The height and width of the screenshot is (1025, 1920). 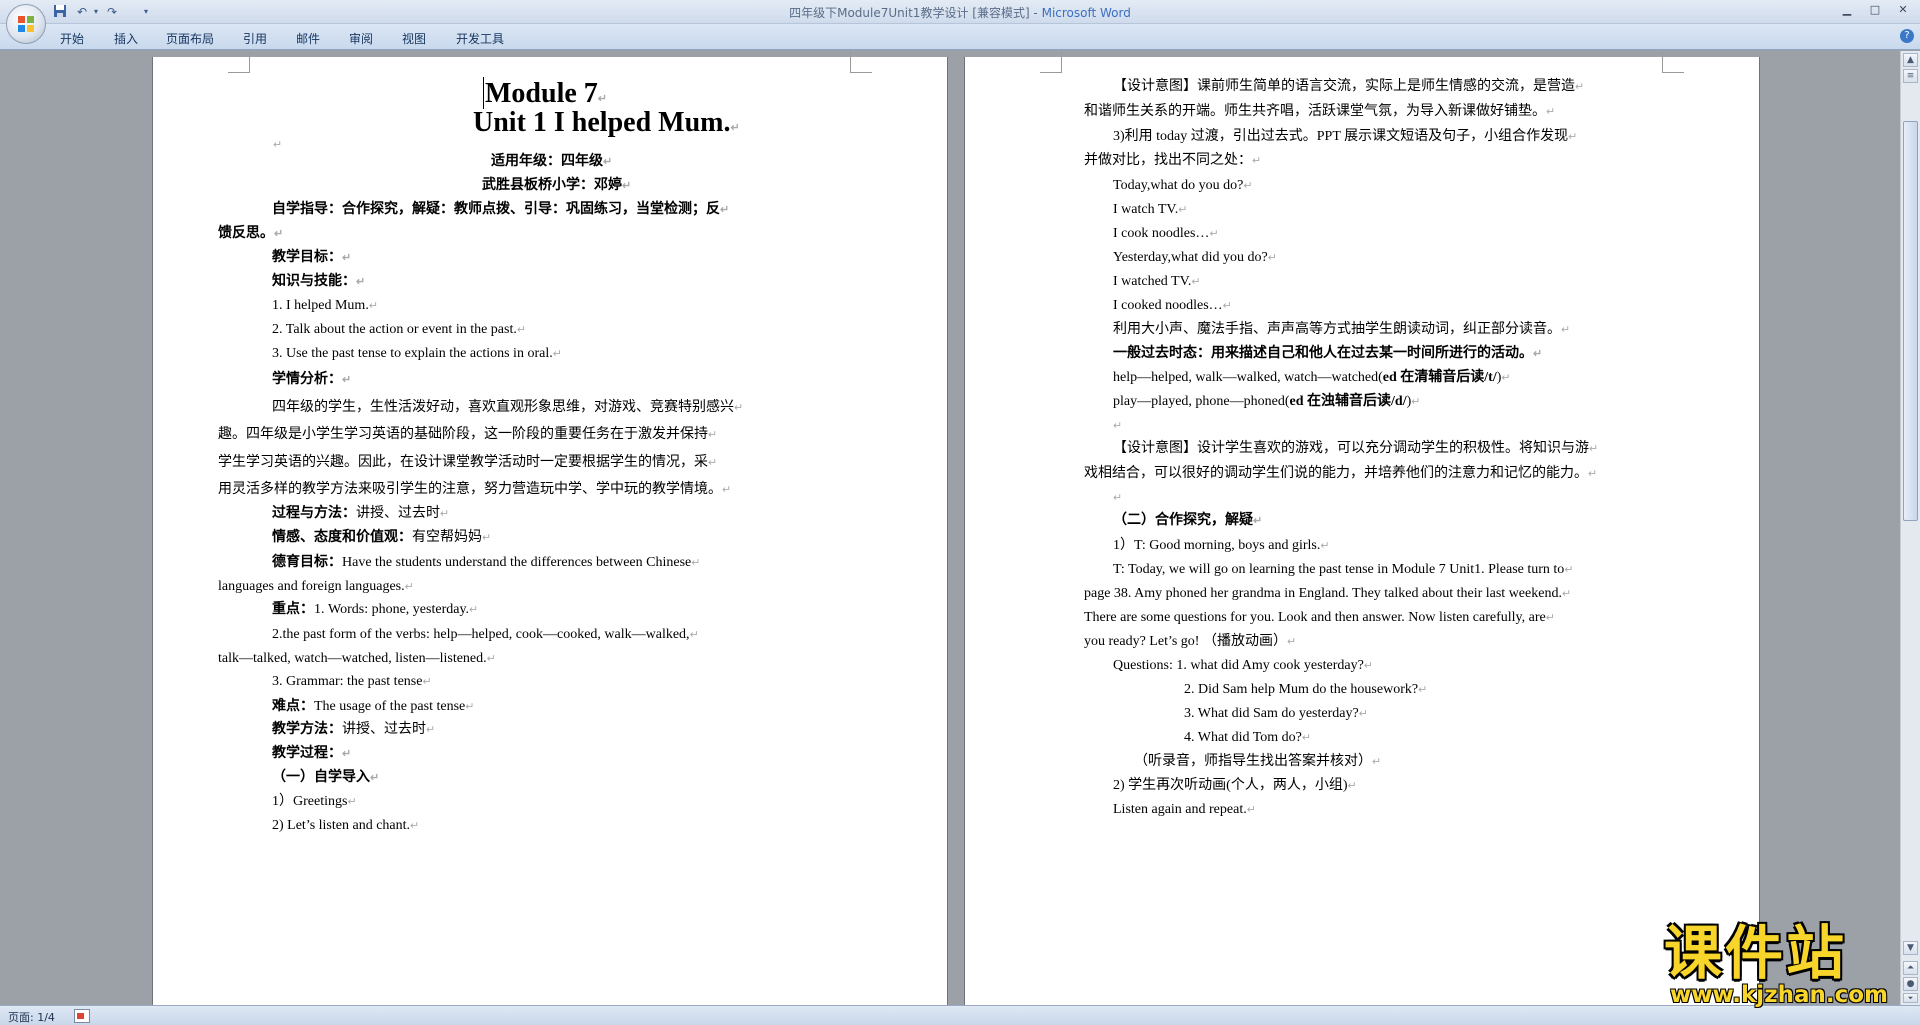 What do you see at coordinates (1340, 474) in the screenshot?
I see `doc-line: 戏相结合，可以很好的调动学生们说的能力，并培养他们的注意力和记忆的能力。↵` at bounding box center [1340, 474].